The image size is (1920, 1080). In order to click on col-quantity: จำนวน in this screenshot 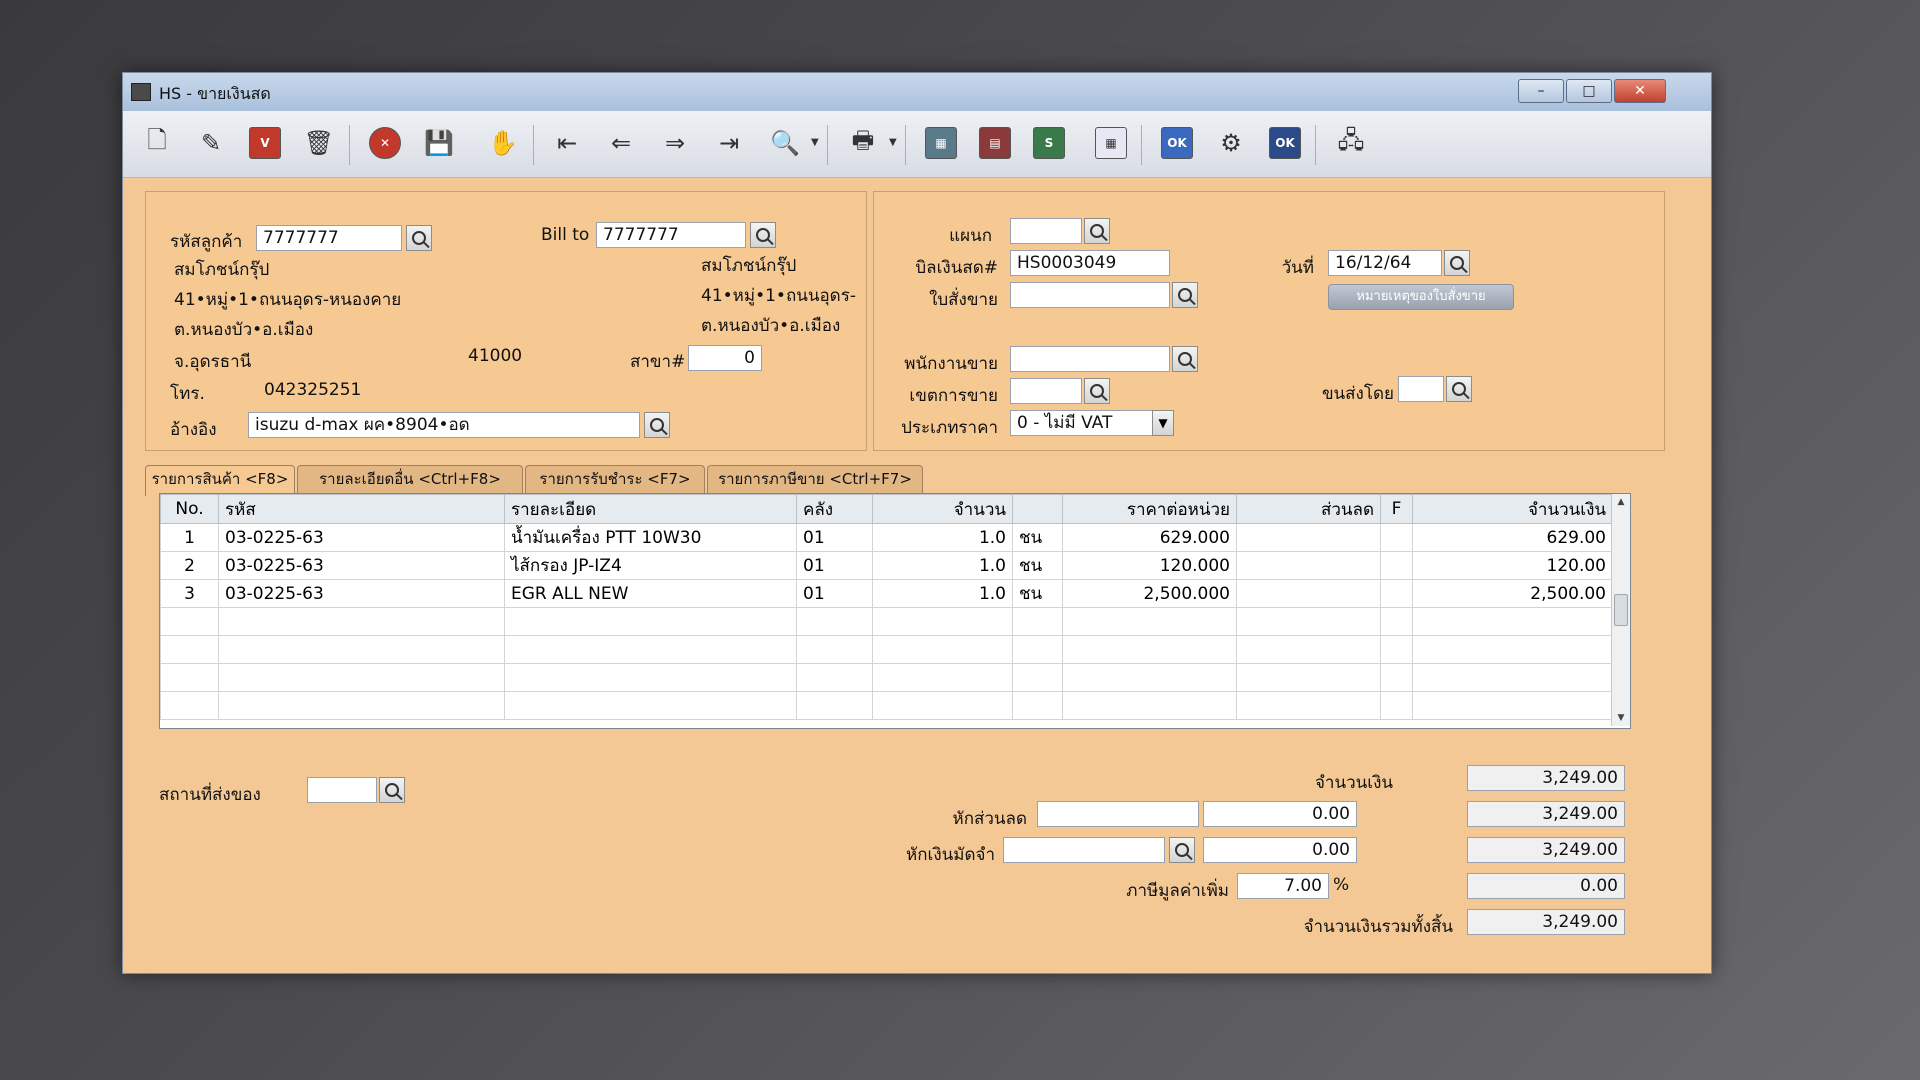, I will do `click(942, 509)`.